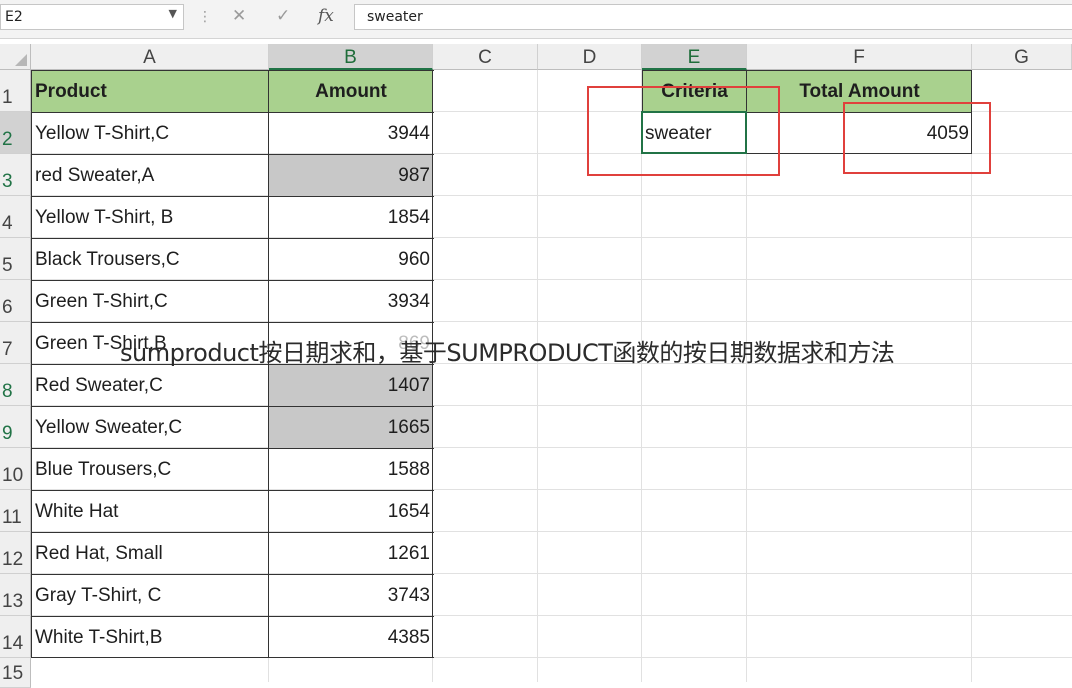 This screenshot has height=688, width=1072. I want to click on product-cell: White Hat, so click(150, 511).